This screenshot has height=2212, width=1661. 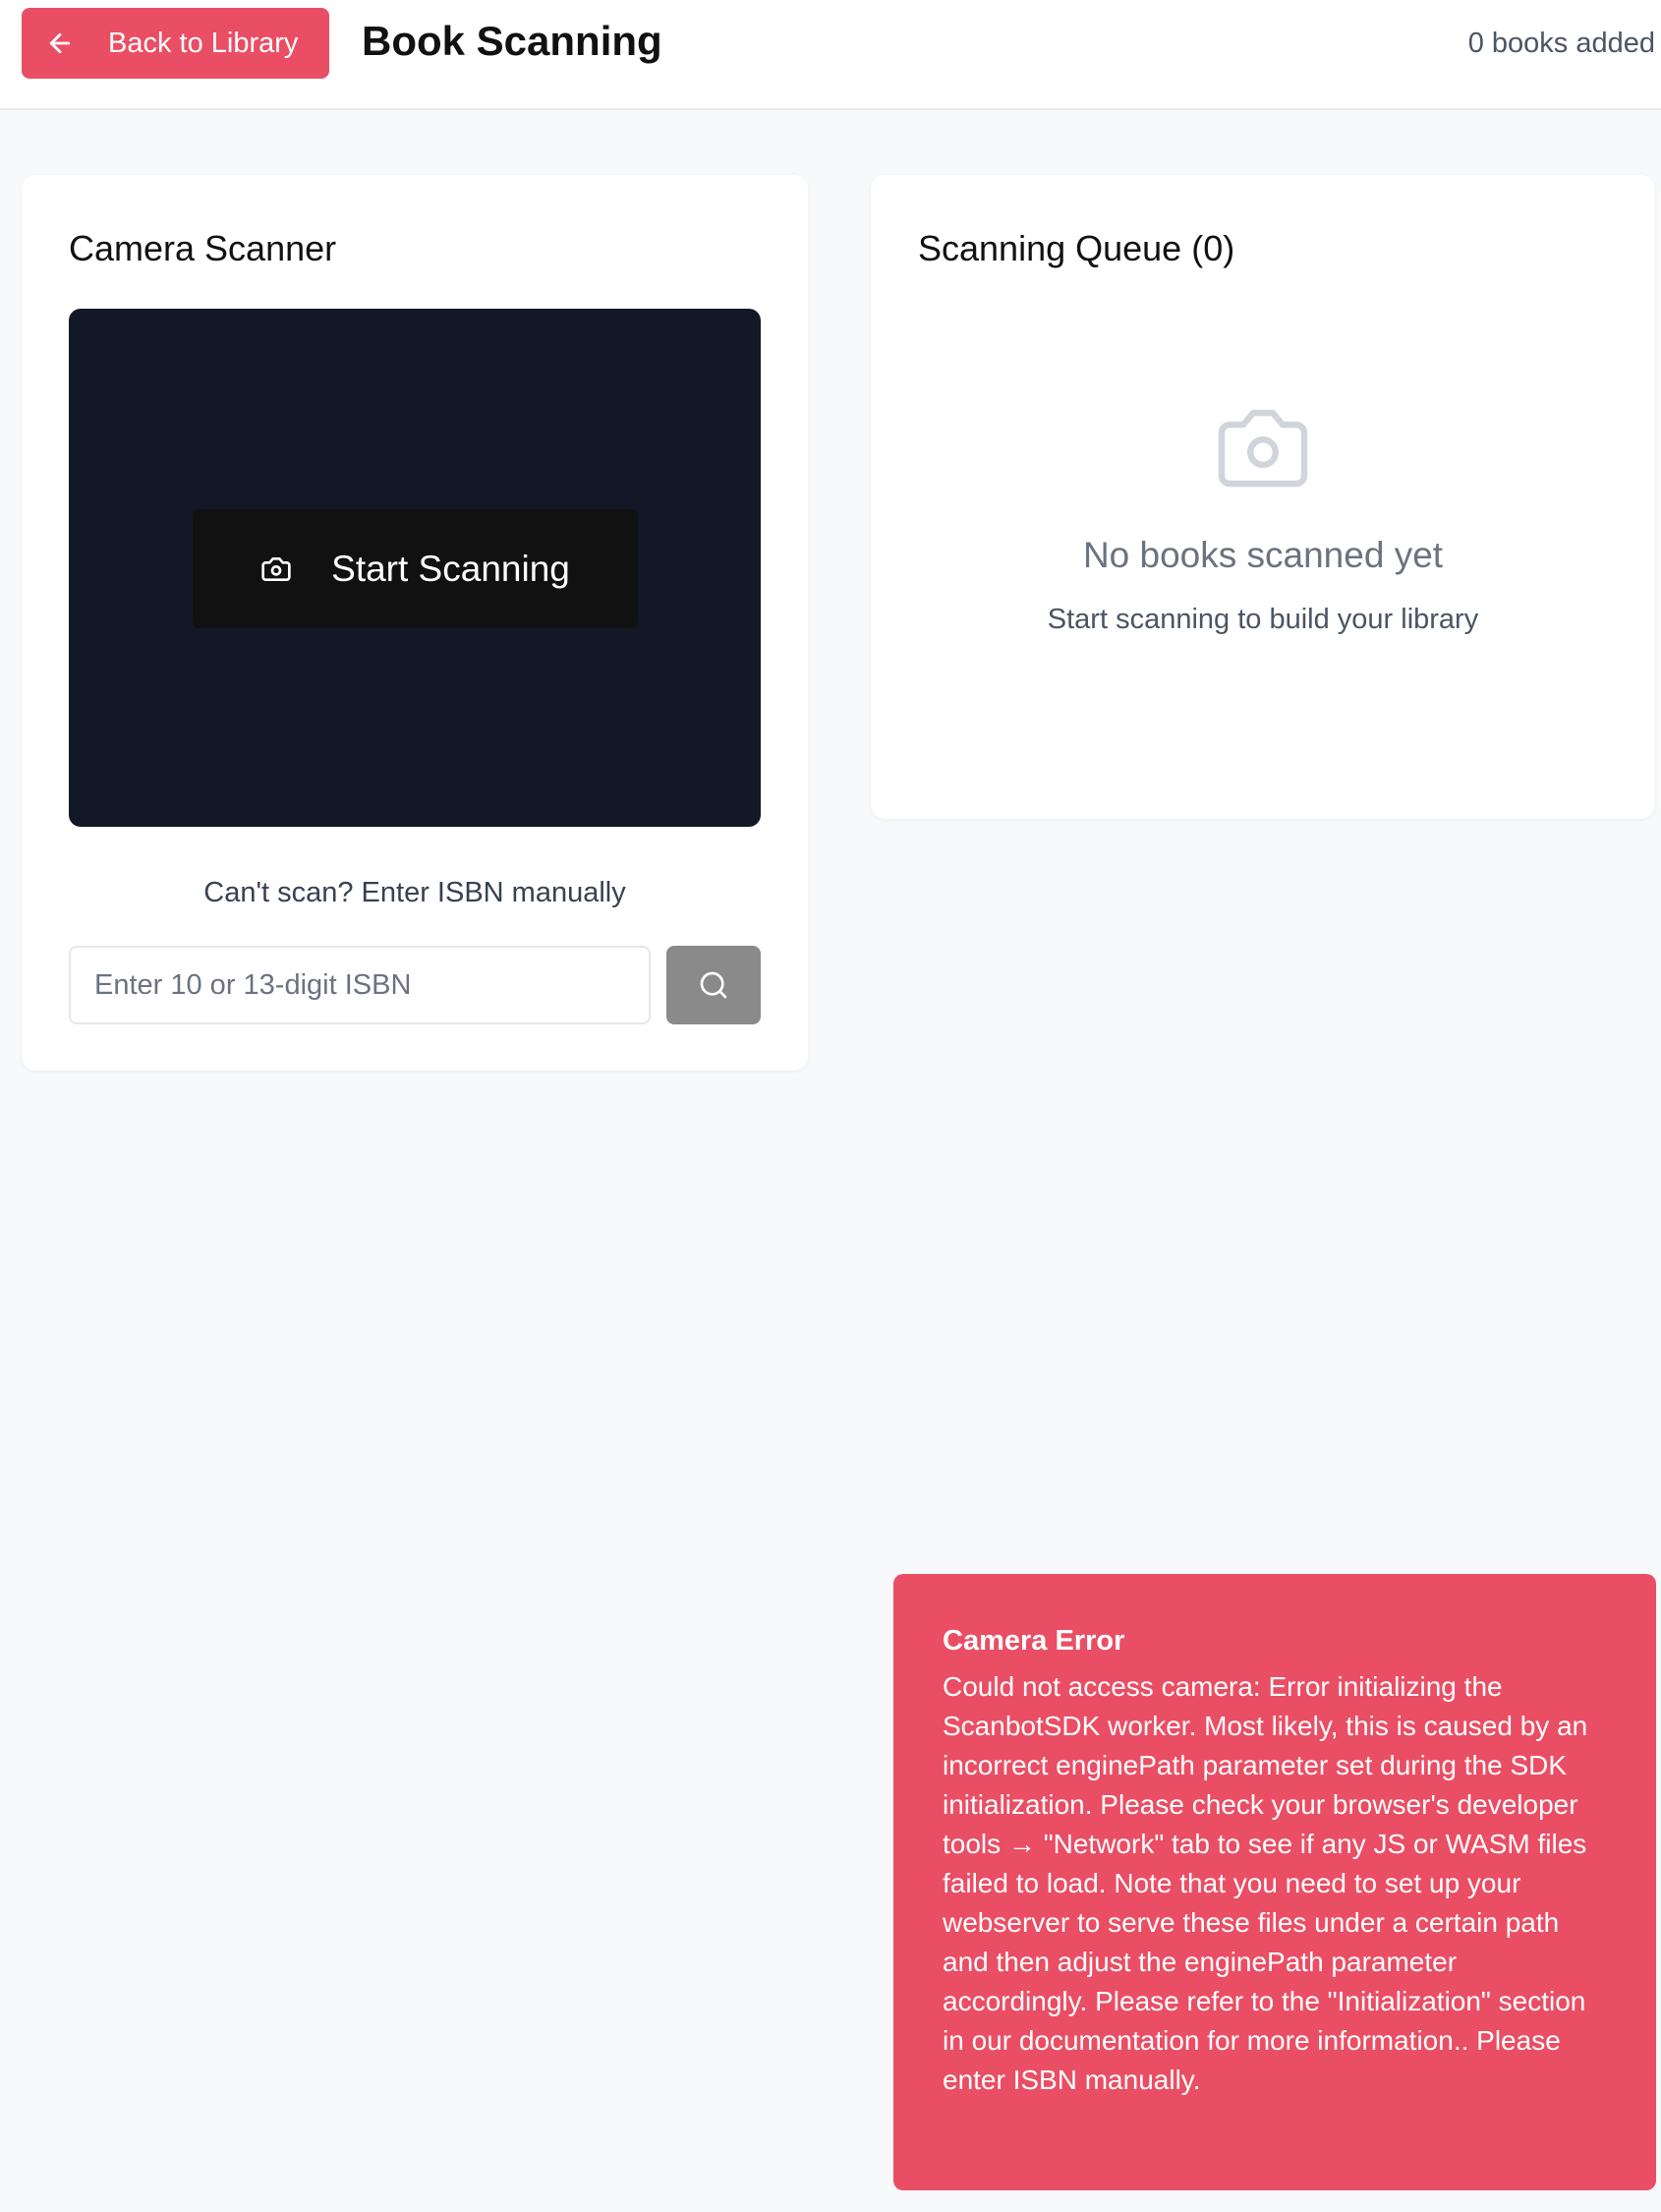 What do you see at coordinates (1263, 555) in the screenshot?
I see `empty-queue-title: No books scanned yet` at bounding box center [1263, 555].